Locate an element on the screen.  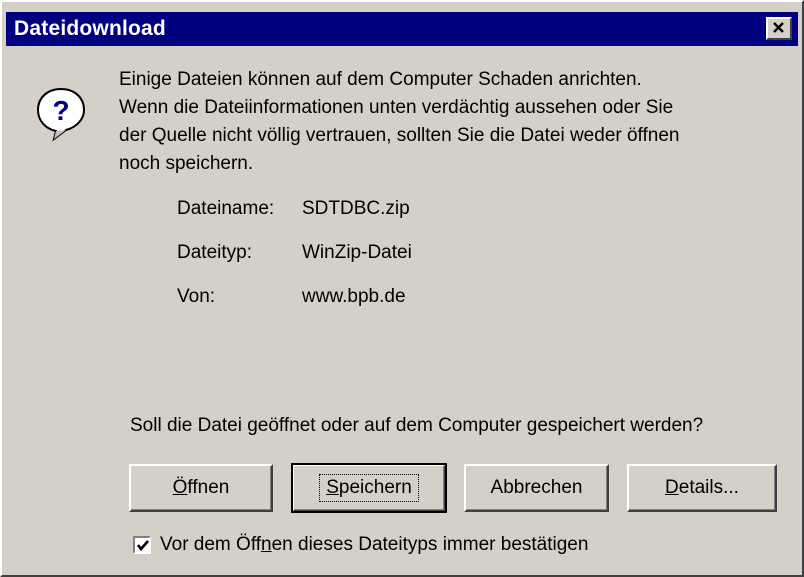
filename-value: SDTDBC.zip is located at coordinates (356, 208).